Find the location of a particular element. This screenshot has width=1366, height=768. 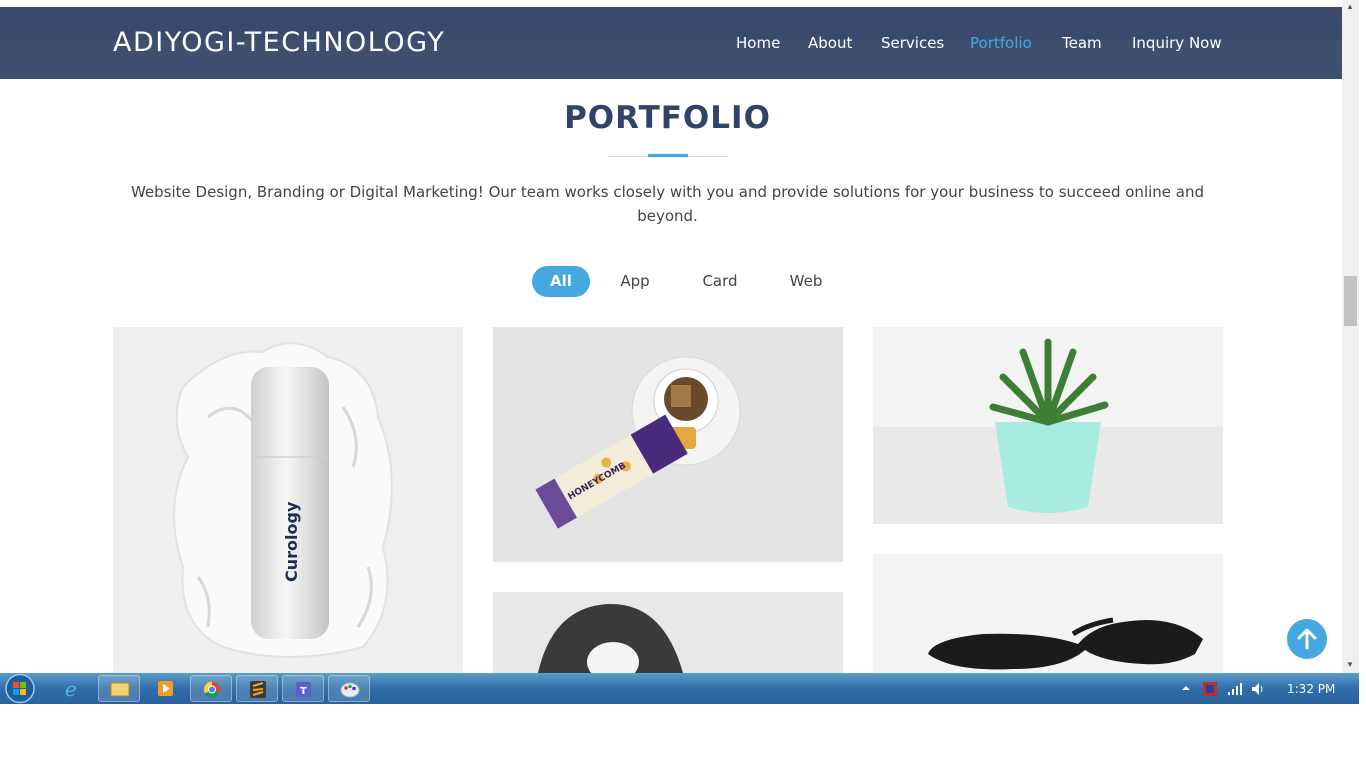

honeycomb-tea-image: HONEYCOMB is located at coordinates (668, 444).